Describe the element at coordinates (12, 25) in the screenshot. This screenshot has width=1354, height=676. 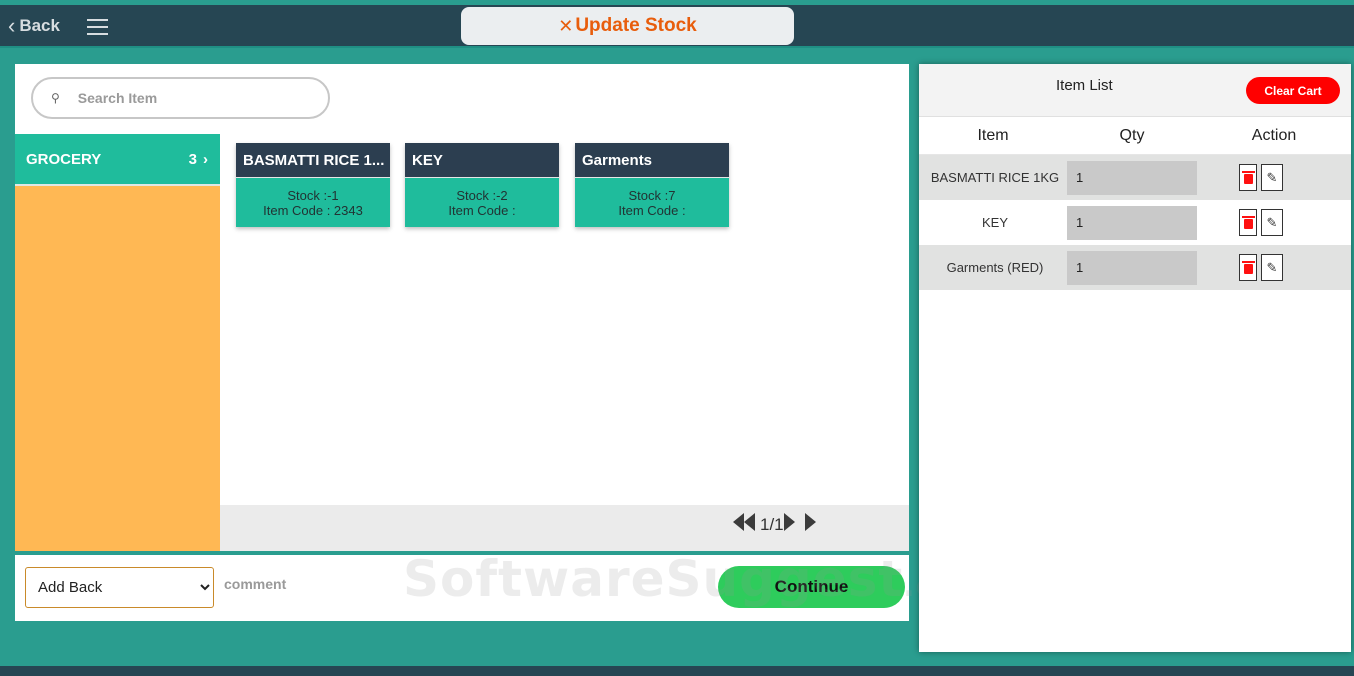
I see `chevron-left-icon: ‹` at that location.